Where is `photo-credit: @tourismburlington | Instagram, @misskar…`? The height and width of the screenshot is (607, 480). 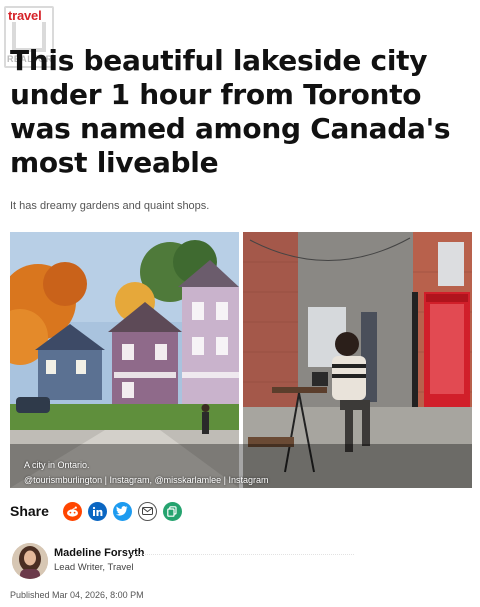 photo-credit: @tourismburlington | Instagram, @misskar… is located at coordinates (146, 480).